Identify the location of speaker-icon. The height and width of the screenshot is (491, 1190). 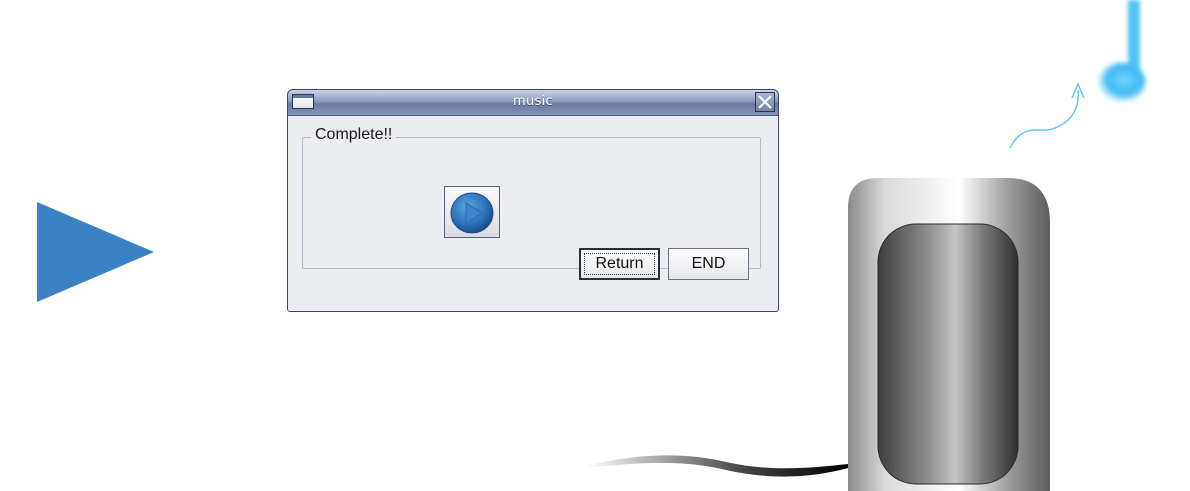
(949, 334).